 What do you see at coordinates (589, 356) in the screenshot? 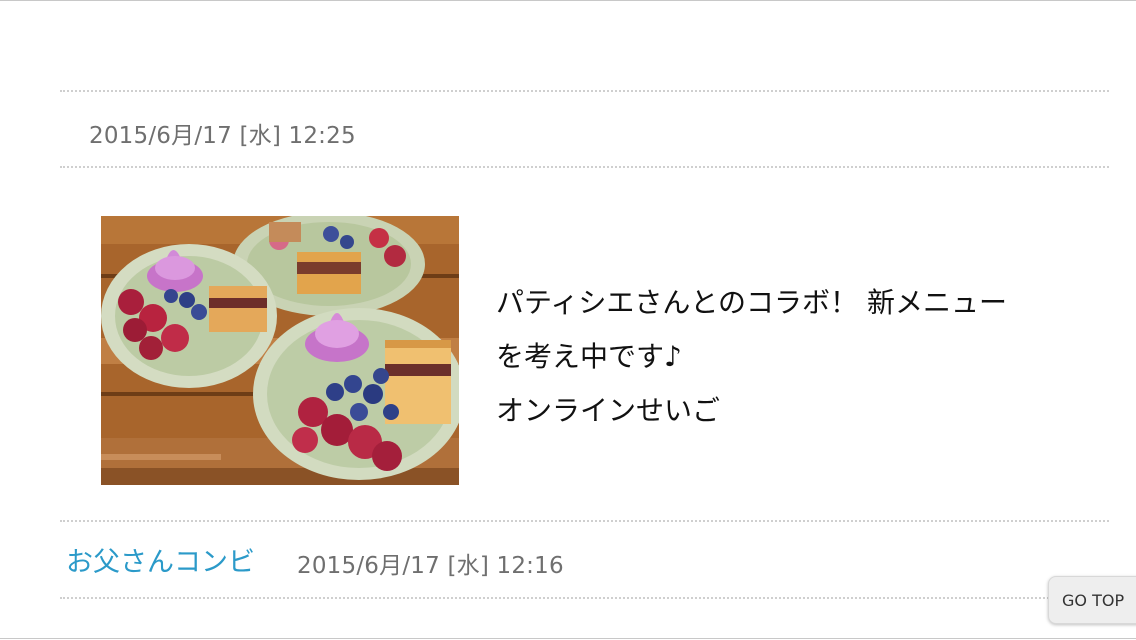
I see `post-body-line: を考え中です♪` at bounding box center [589, 356].